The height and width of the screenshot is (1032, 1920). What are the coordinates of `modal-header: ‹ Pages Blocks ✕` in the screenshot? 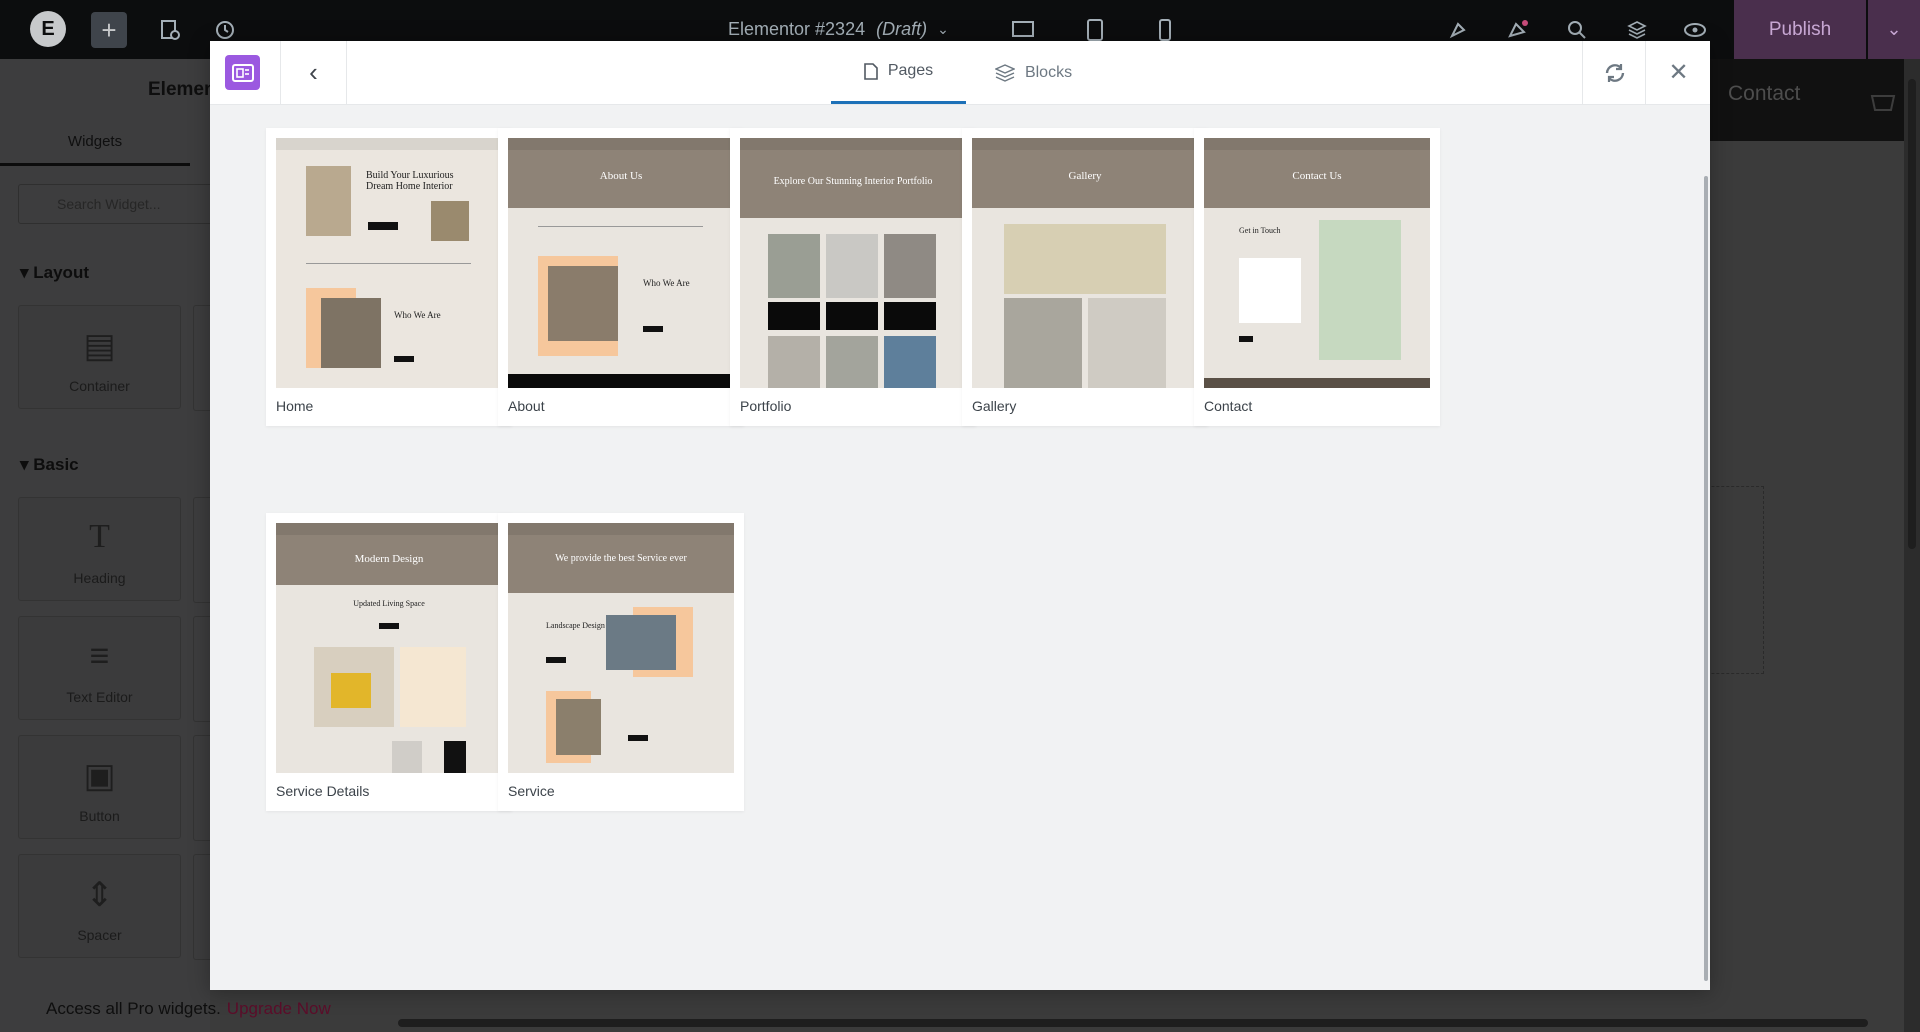 It's located at (960, 73).